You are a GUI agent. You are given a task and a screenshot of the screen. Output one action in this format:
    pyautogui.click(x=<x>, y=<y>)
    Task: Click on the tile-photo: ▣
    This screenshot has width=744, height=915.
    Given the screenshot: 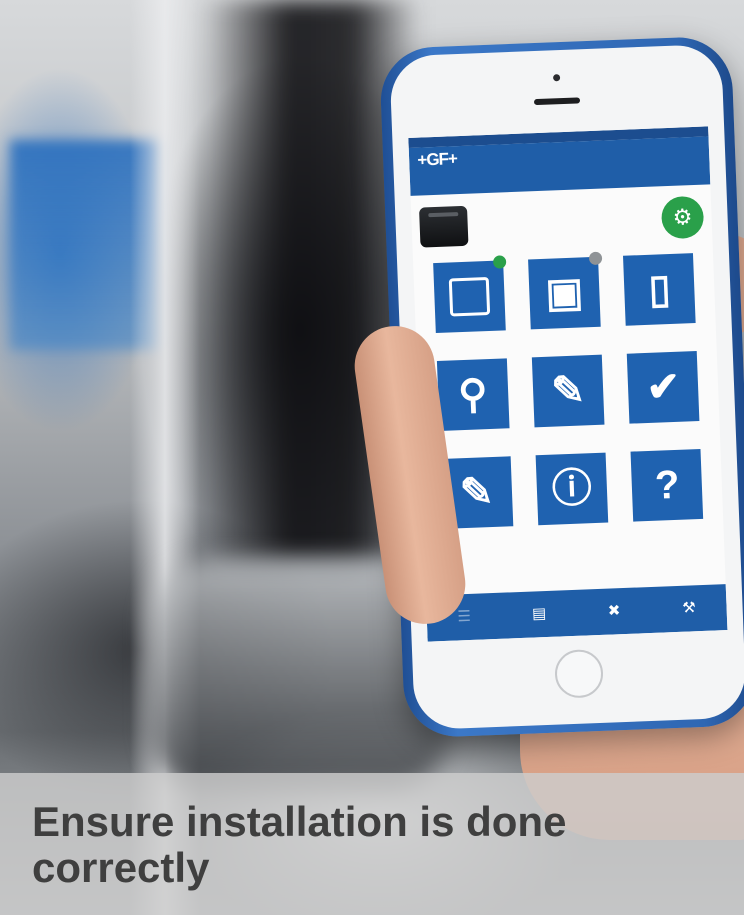 What is the action you would take?
    pyautogui.click(x=564, y=301)
    